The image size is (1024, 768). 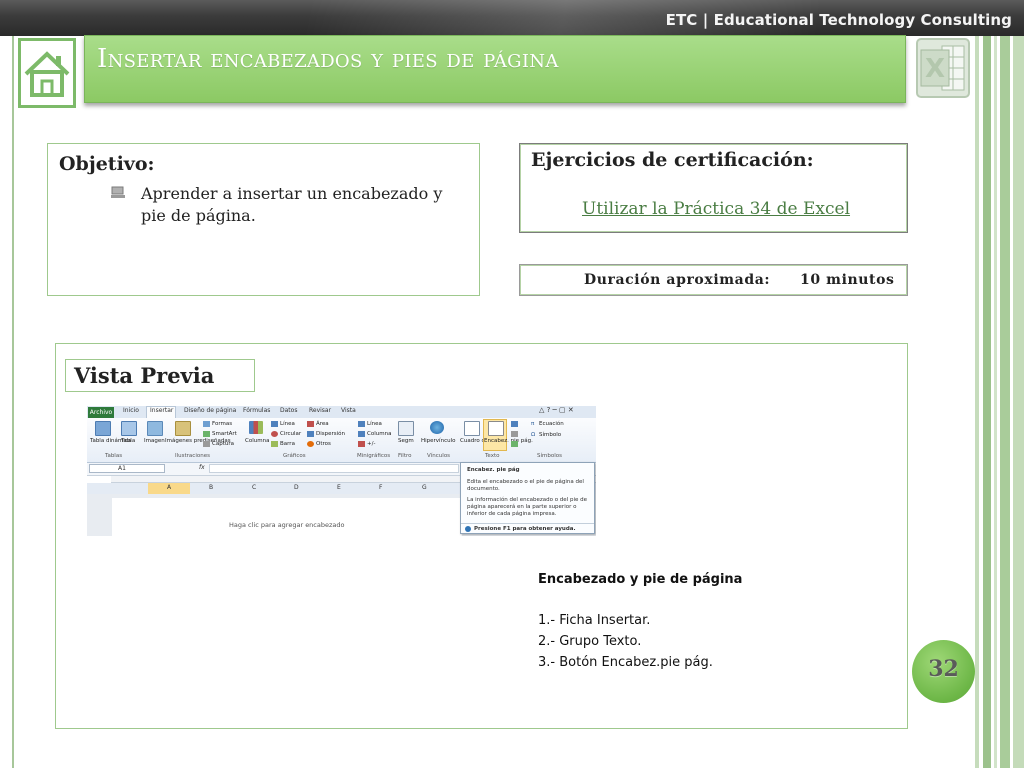 I want to click on page-number: 32, so click(x=943, y=669).